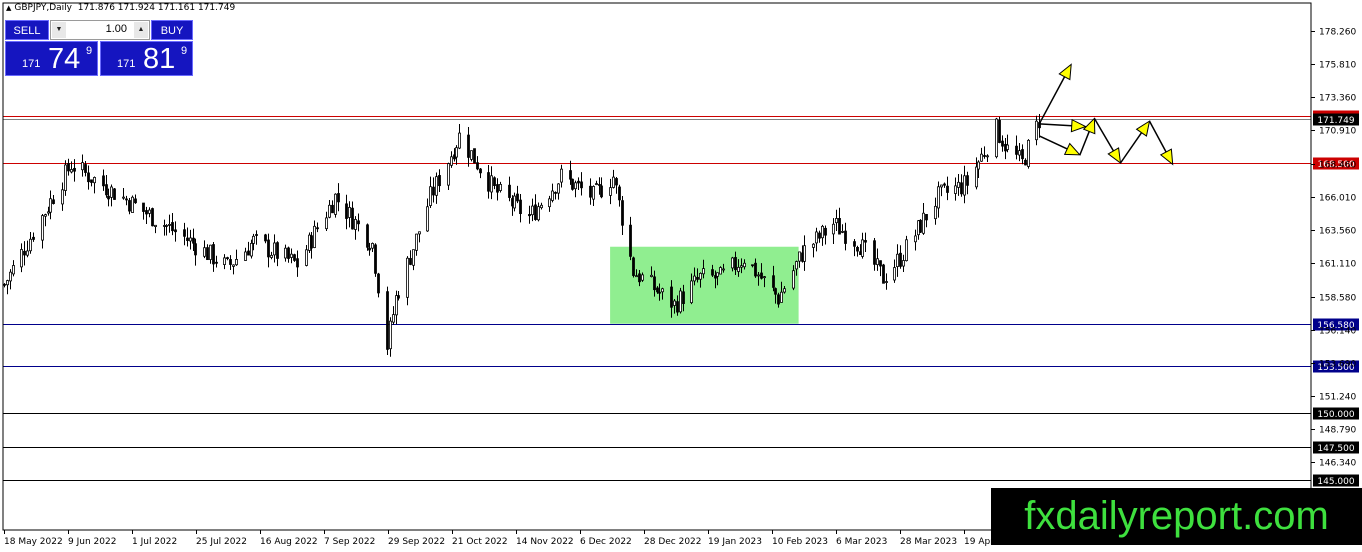 The image size is (1362, 552). Describe the element at coordinates (416, 542) in the screenshot. I see `x-tick-label: 29 Sep 2022` at that location.